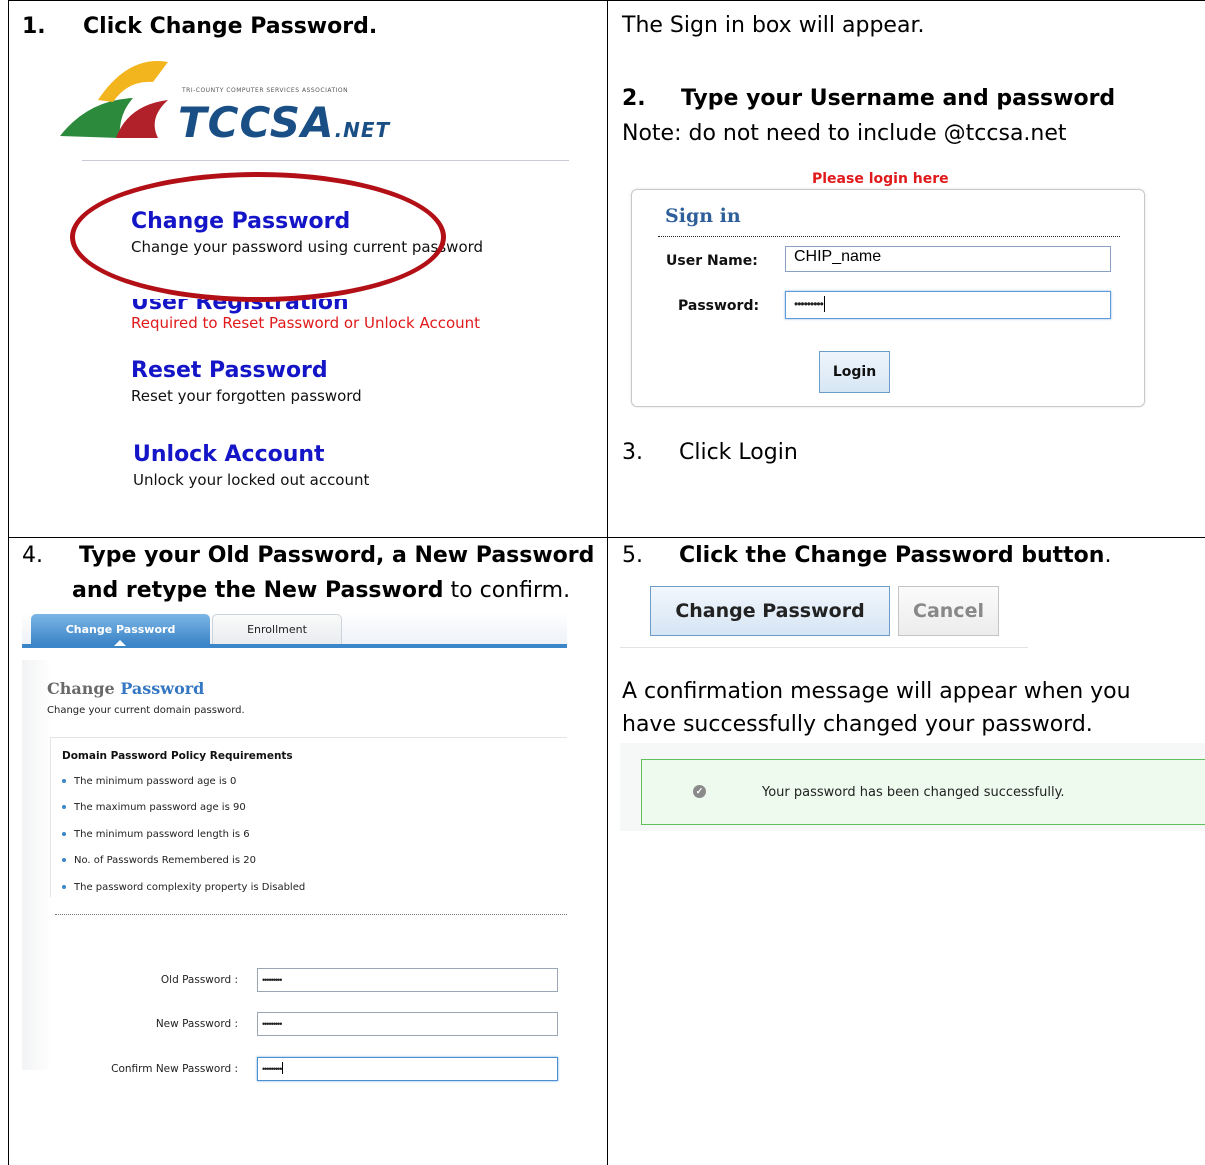  What do you see at coordinates (880, 179) in the screenshot?
I see `please-login-text: Please login here` at bounding box center [880, 179].